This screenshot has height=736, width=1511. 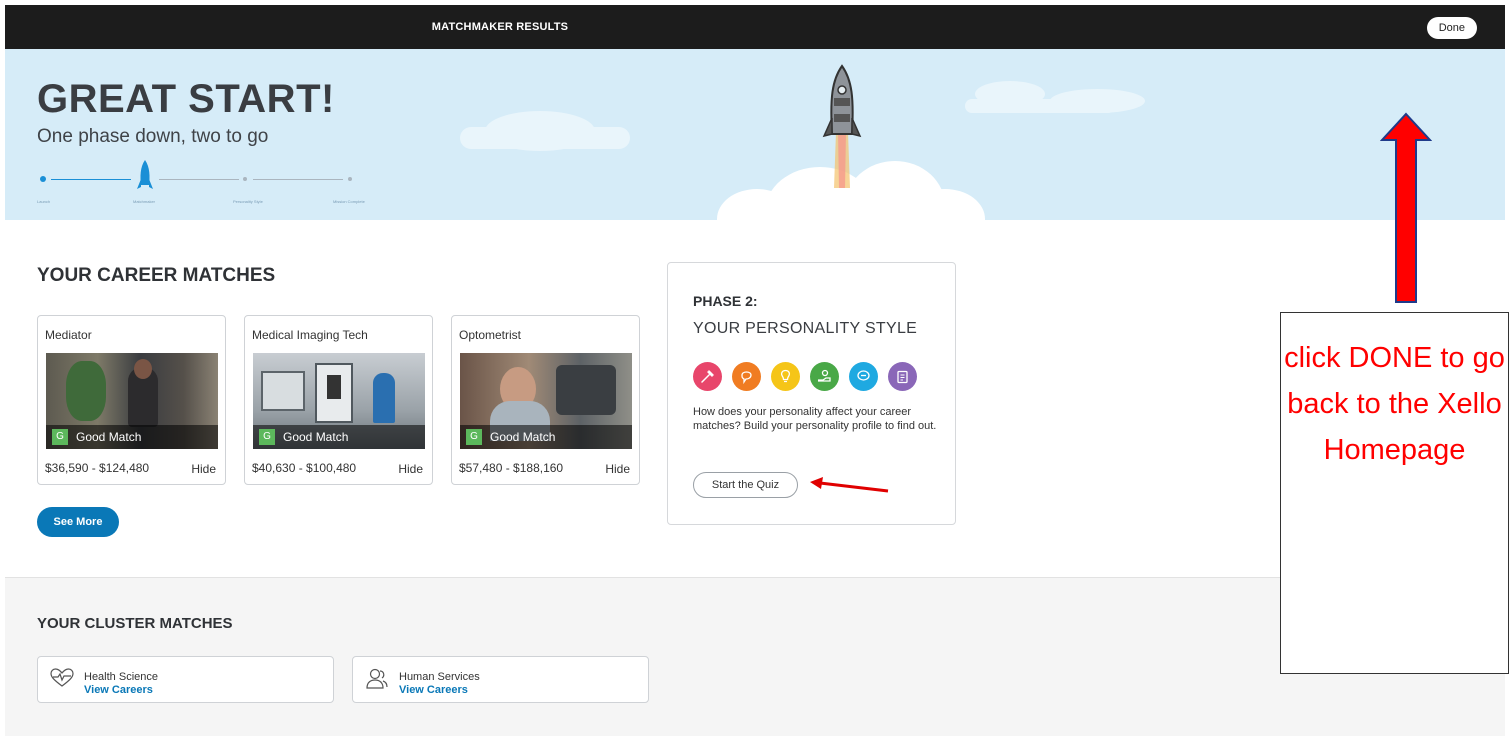 I want to click on career-name: Mediator, so click(x=68, y=335).